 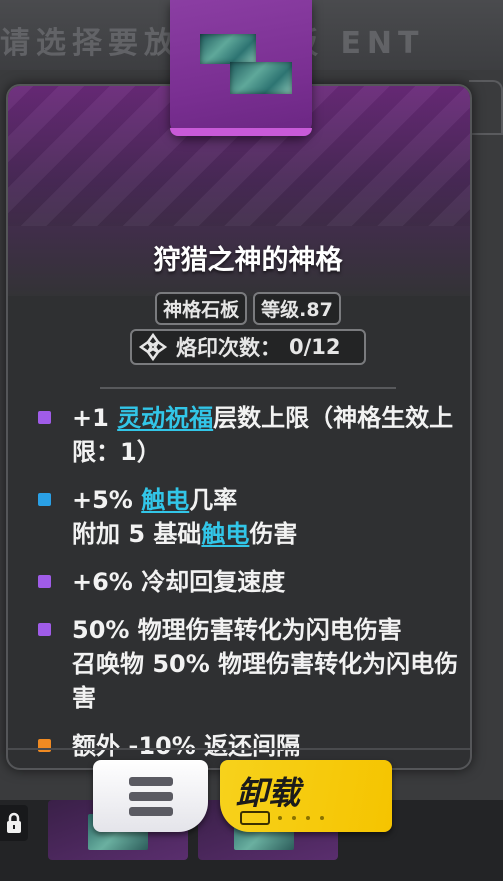 What do you see at coordinates (237, 630) in the screenshot?
I see `affix-text-segment: 50% 物理伤害转化为闪电伤害` at bounding box center [237, 630].